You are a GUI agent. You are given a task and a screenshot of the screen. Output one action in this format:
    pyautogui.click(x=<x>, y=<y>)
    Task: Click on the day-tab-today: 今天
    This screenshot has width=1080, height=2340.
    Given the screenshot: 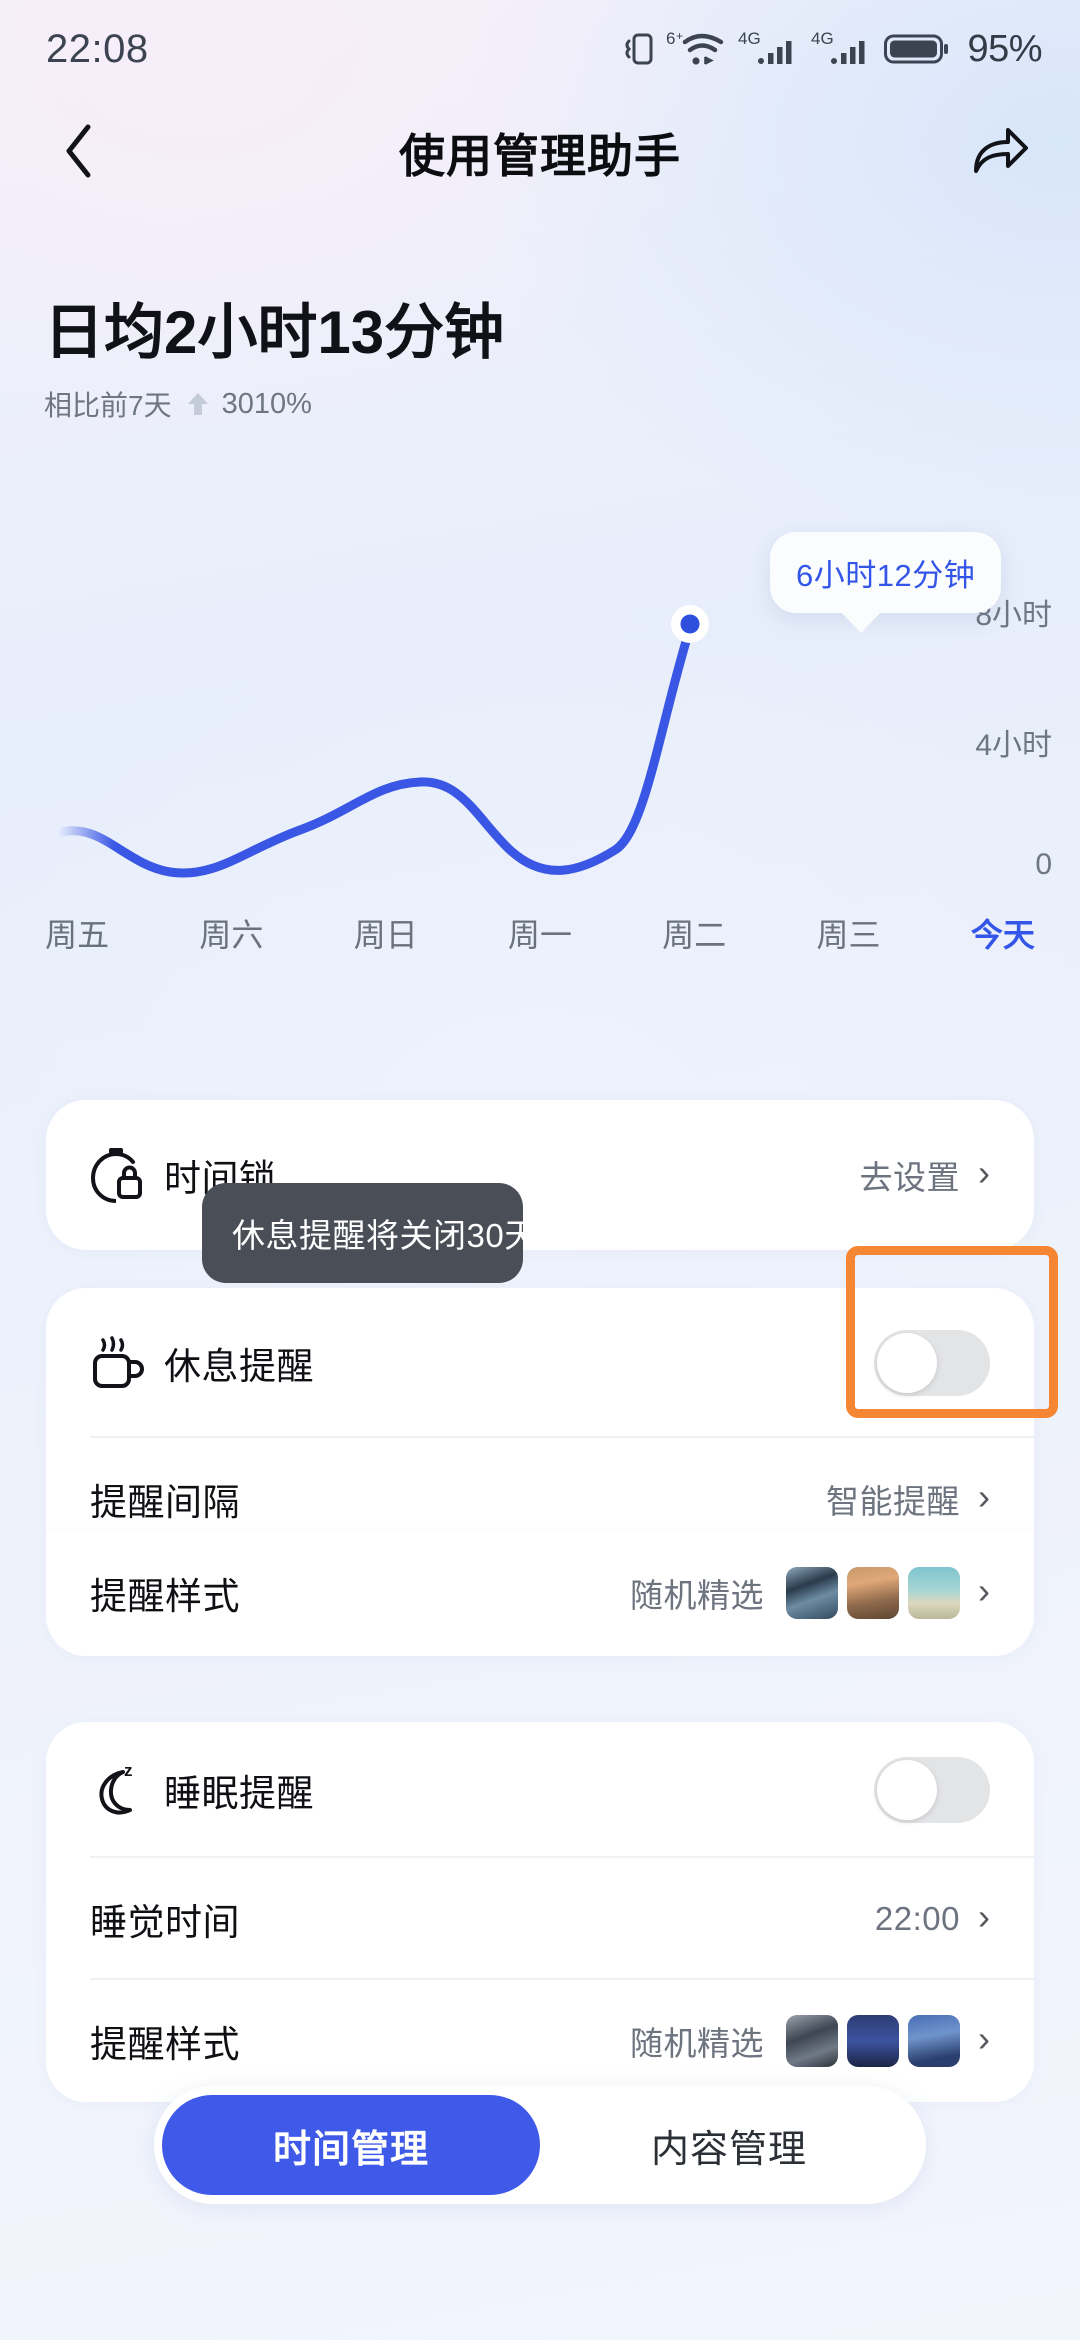 What is the action you would take?
    pyautogui.click(x=1003, y=933)
    